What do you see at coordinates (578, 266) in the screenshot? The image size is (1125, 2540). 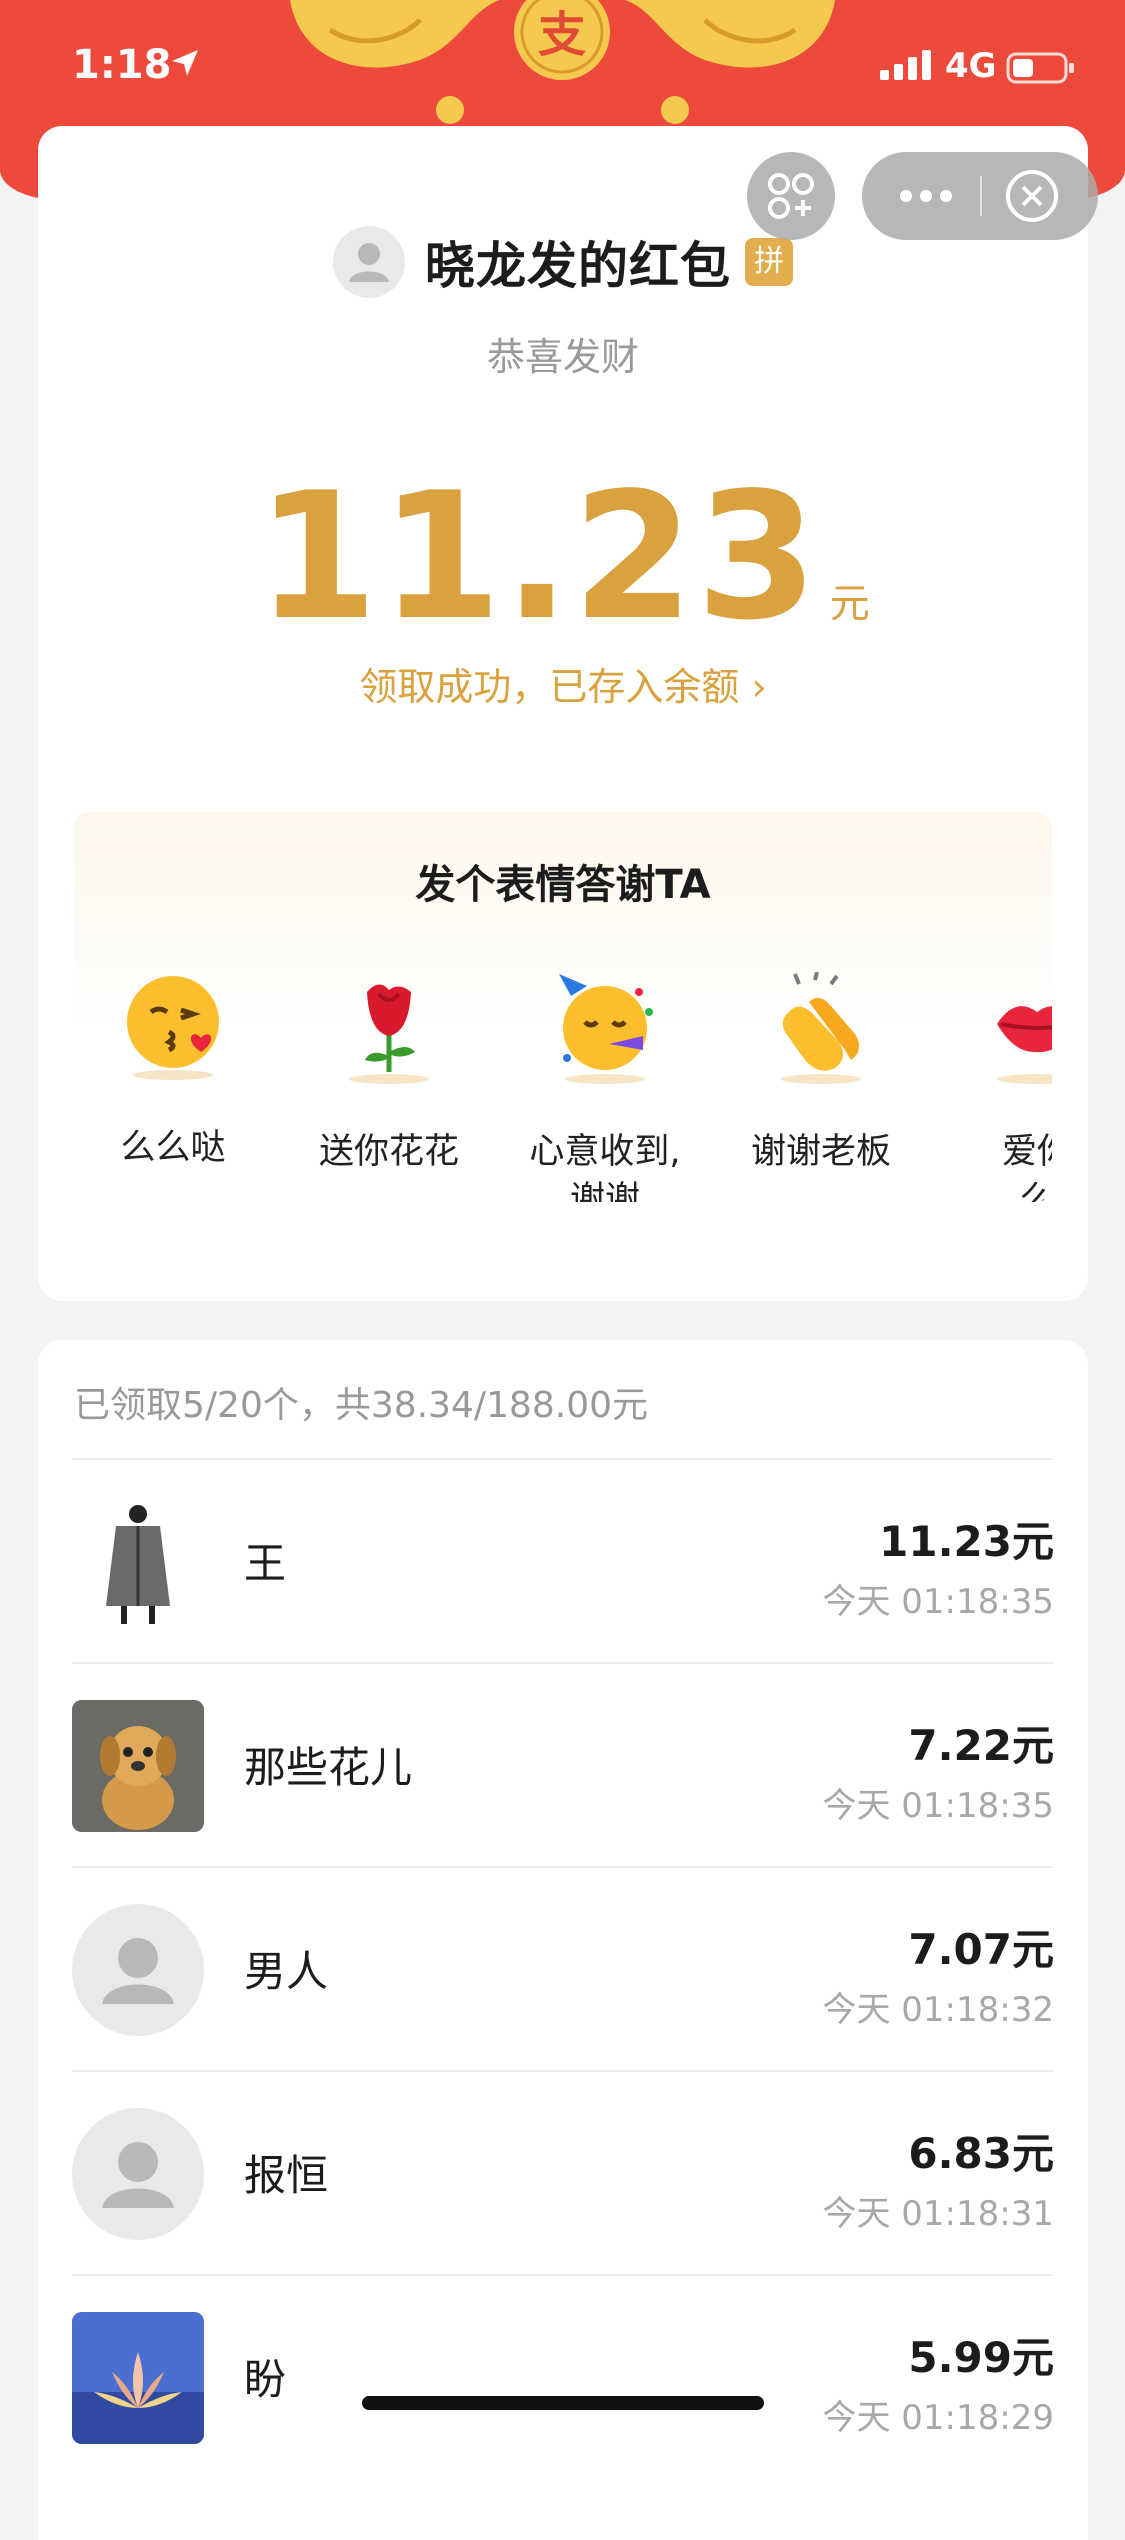 I see `envelope-title: 晓龙发的红包` at bounding box center [578, 266].